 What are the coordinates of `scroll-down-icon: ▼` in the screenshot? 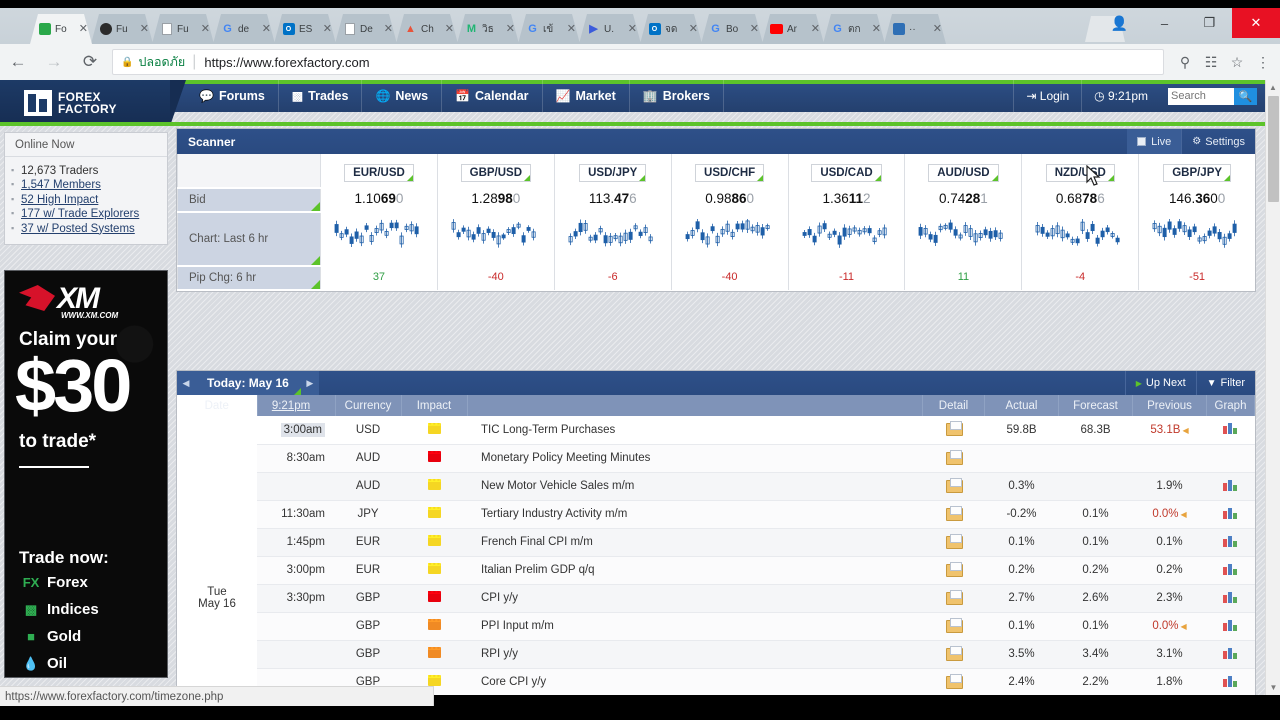 It's located at (1273, 687).